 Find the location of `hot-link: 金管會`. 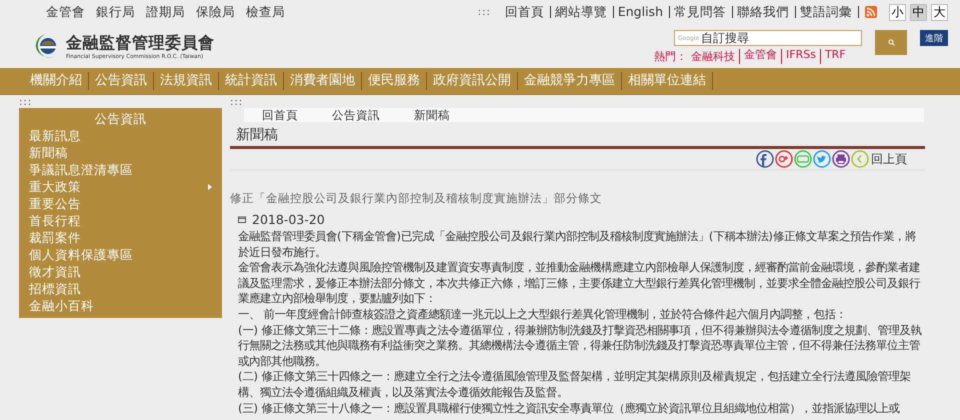

hot-link: 金管會 is located at coordinates (758, 56).